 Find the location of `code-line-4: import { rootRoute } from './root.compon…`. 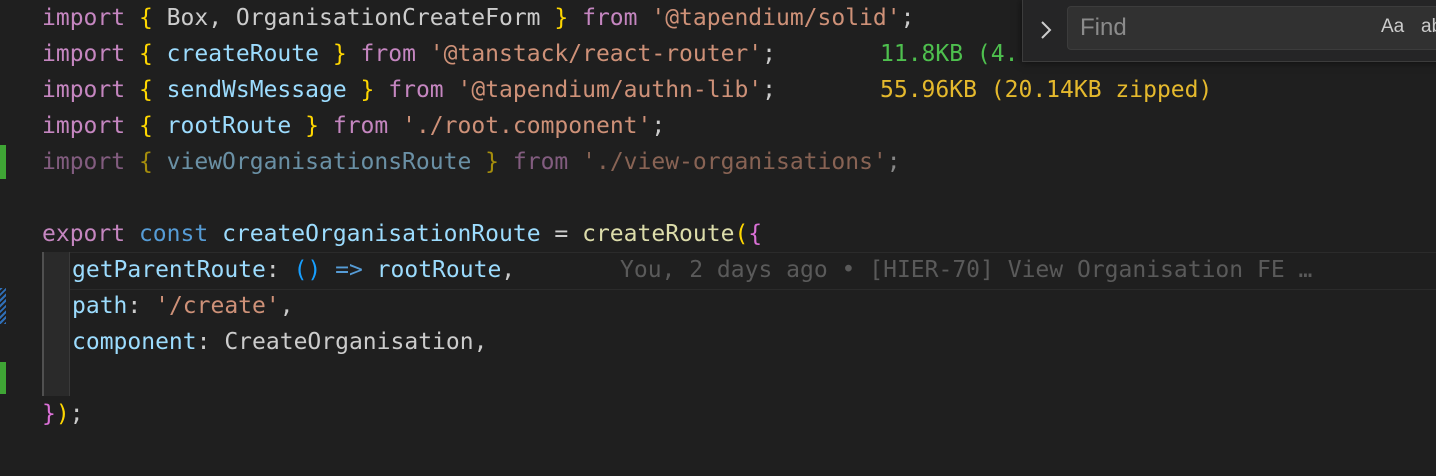

code-line-4: import { rootRoute } from './root.compon… is located at coordinates (353, 126).